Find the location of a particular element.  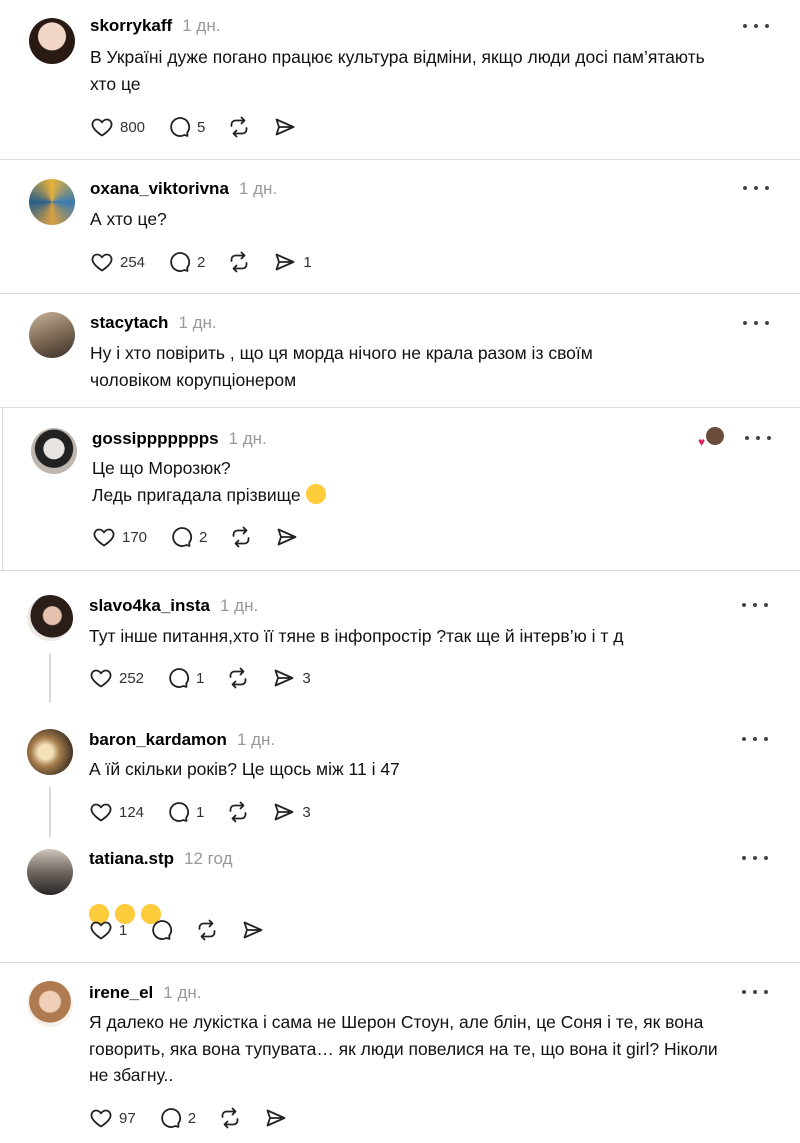

username-row: gossippppppps 1 дн. is located at coordinates (179, 439).